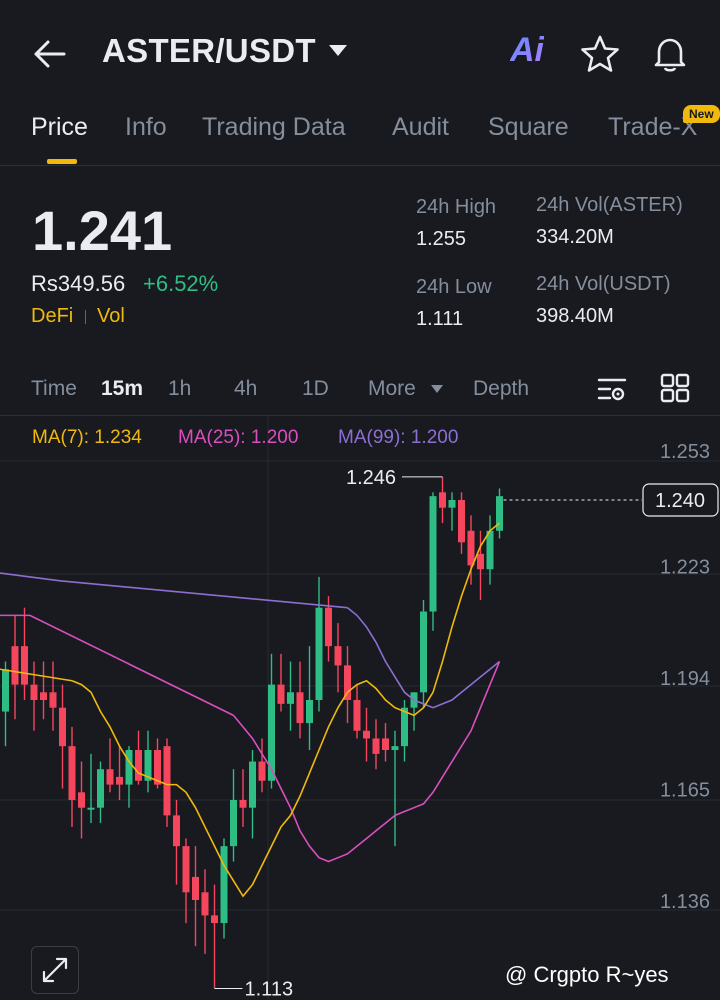 This screenshot has width=720, height=1000. I want to click on top-bar: ASTER/USDT Ai, so click(360, 52).